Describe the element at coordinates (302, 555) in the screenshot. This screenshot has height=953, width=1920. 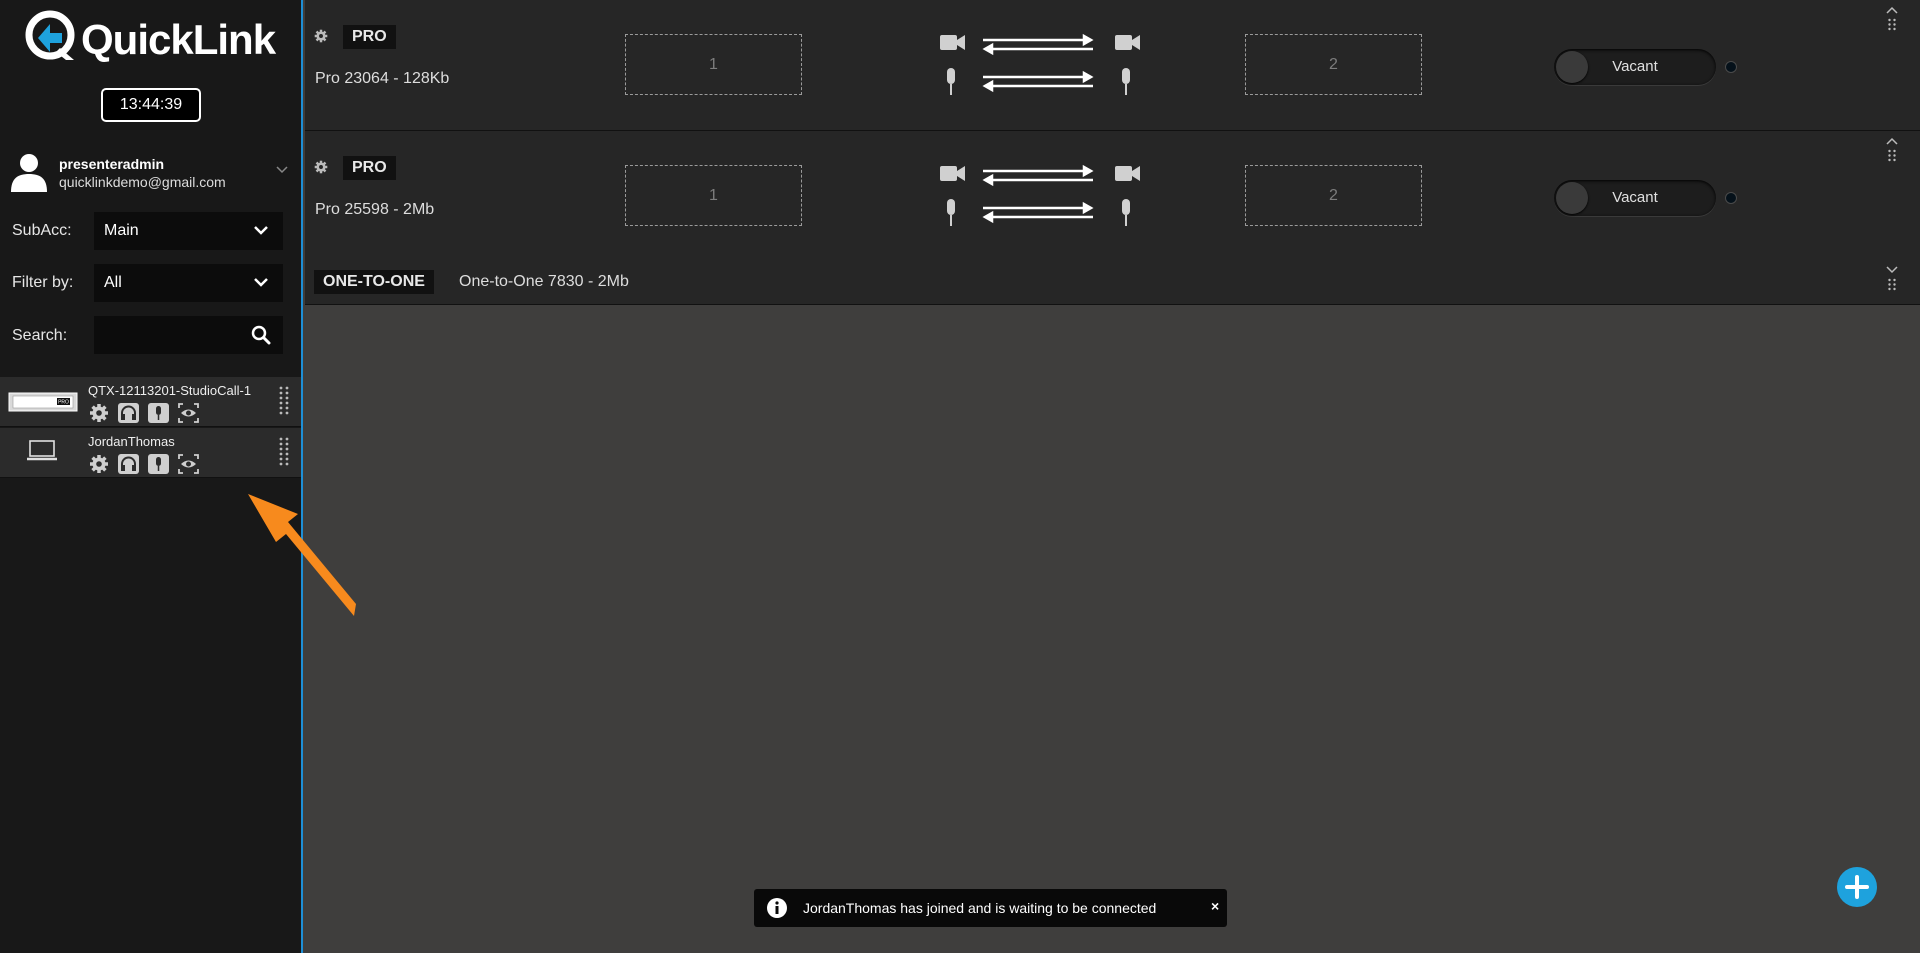
I see `annotation-arrow-icon` at that location.